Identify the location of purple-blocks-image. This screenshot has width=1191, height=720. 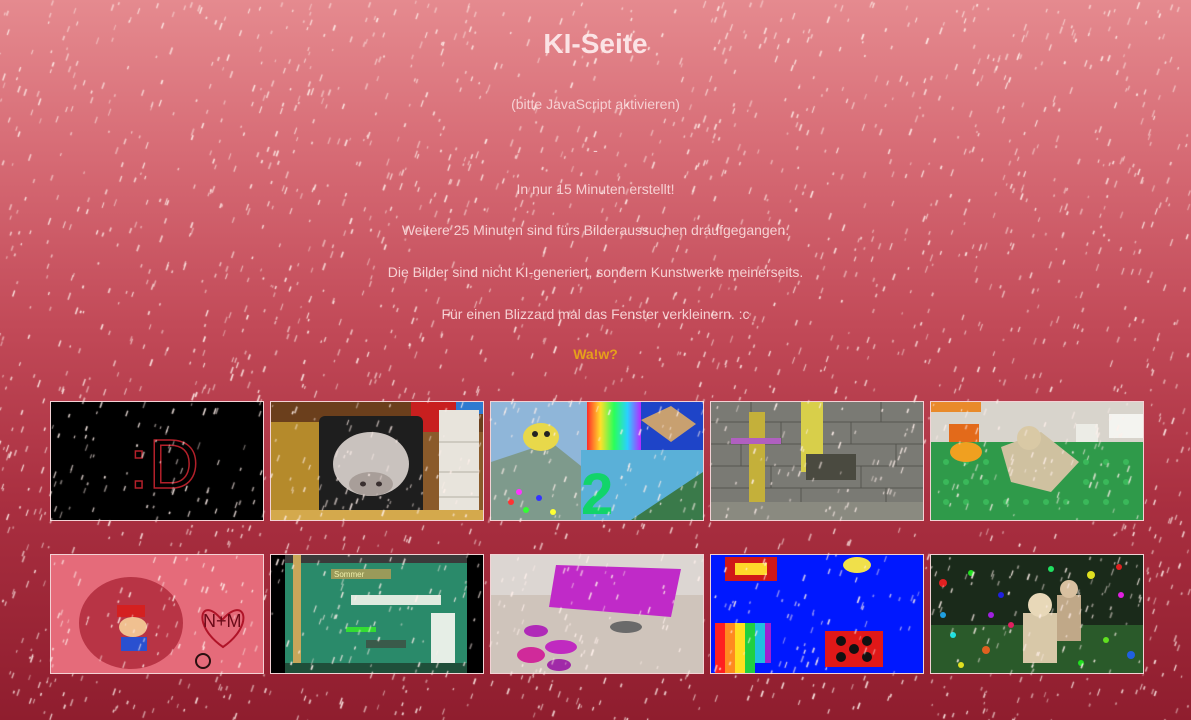
(597, 614).